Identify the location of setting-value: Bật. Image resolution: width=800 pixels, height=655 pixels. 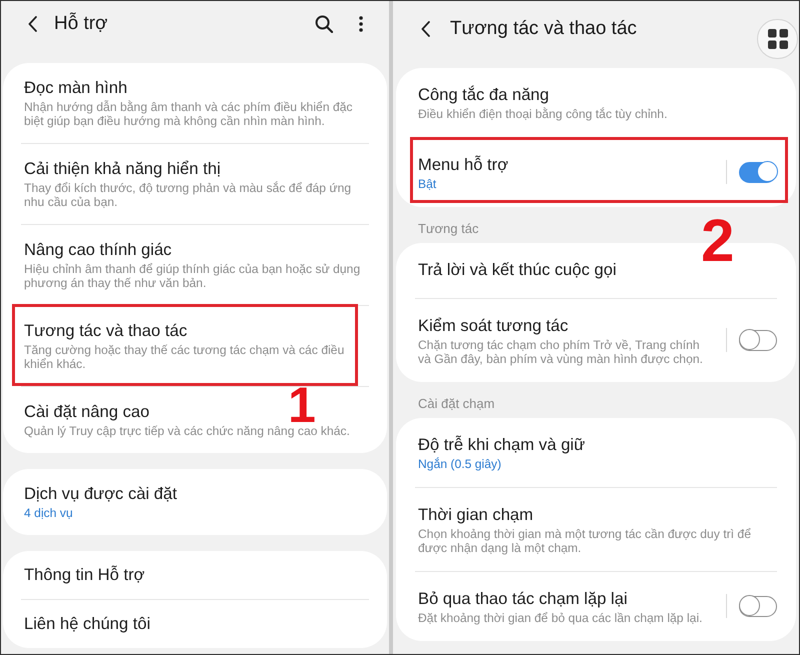
(427, 184).